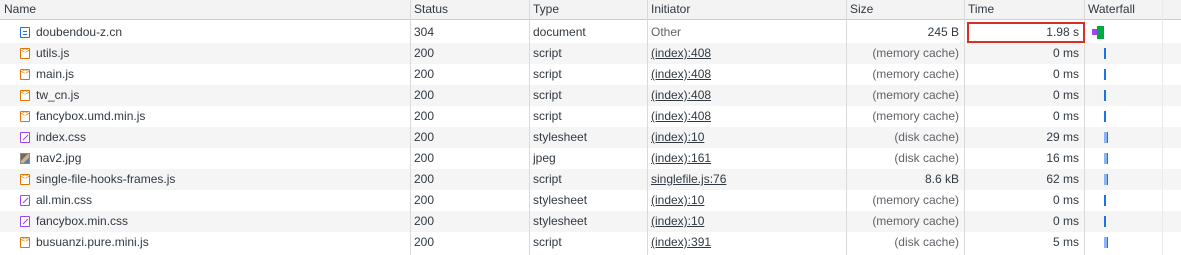 This screenshot has width=1181, height=255. Describe the element at coordinates (64, 200) in the screenshot. I see `request-name-text: all.min.css` at that location.